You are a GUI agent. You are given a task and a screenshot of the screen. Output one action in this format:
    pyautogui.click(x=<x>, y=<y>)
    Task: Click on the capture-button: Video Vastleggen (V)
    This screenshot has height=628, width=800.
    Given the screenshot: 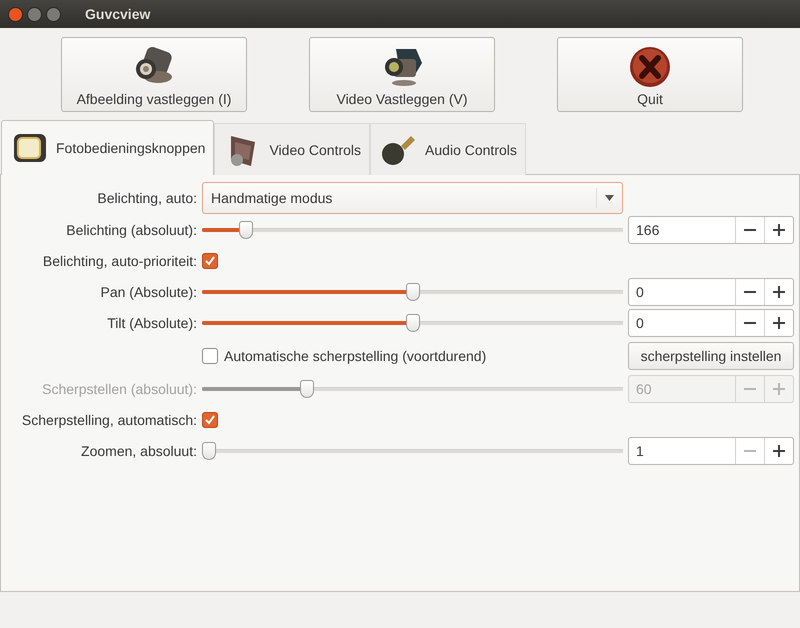 What is the action you would take?
    pyautogui.click(x=402, y=74)
    